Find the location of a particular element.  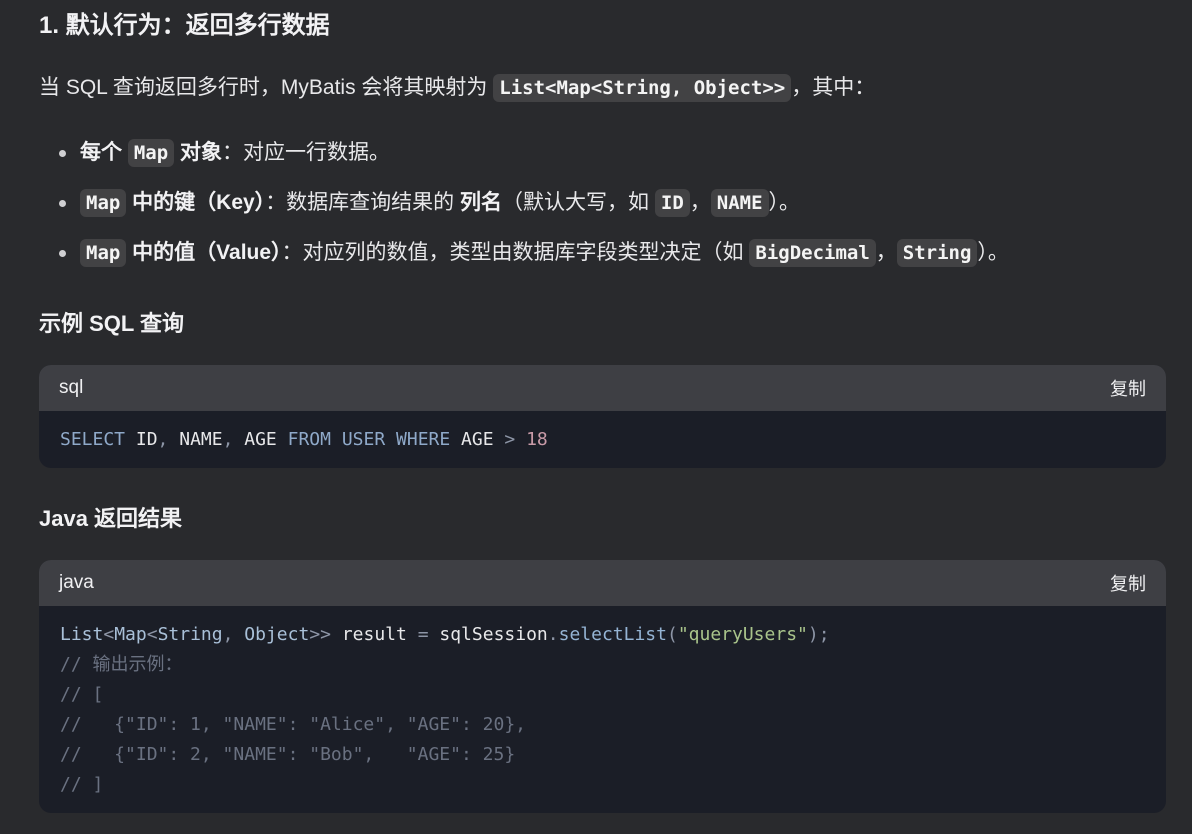

inline-code-string: String is located at coordinates (937, 253).